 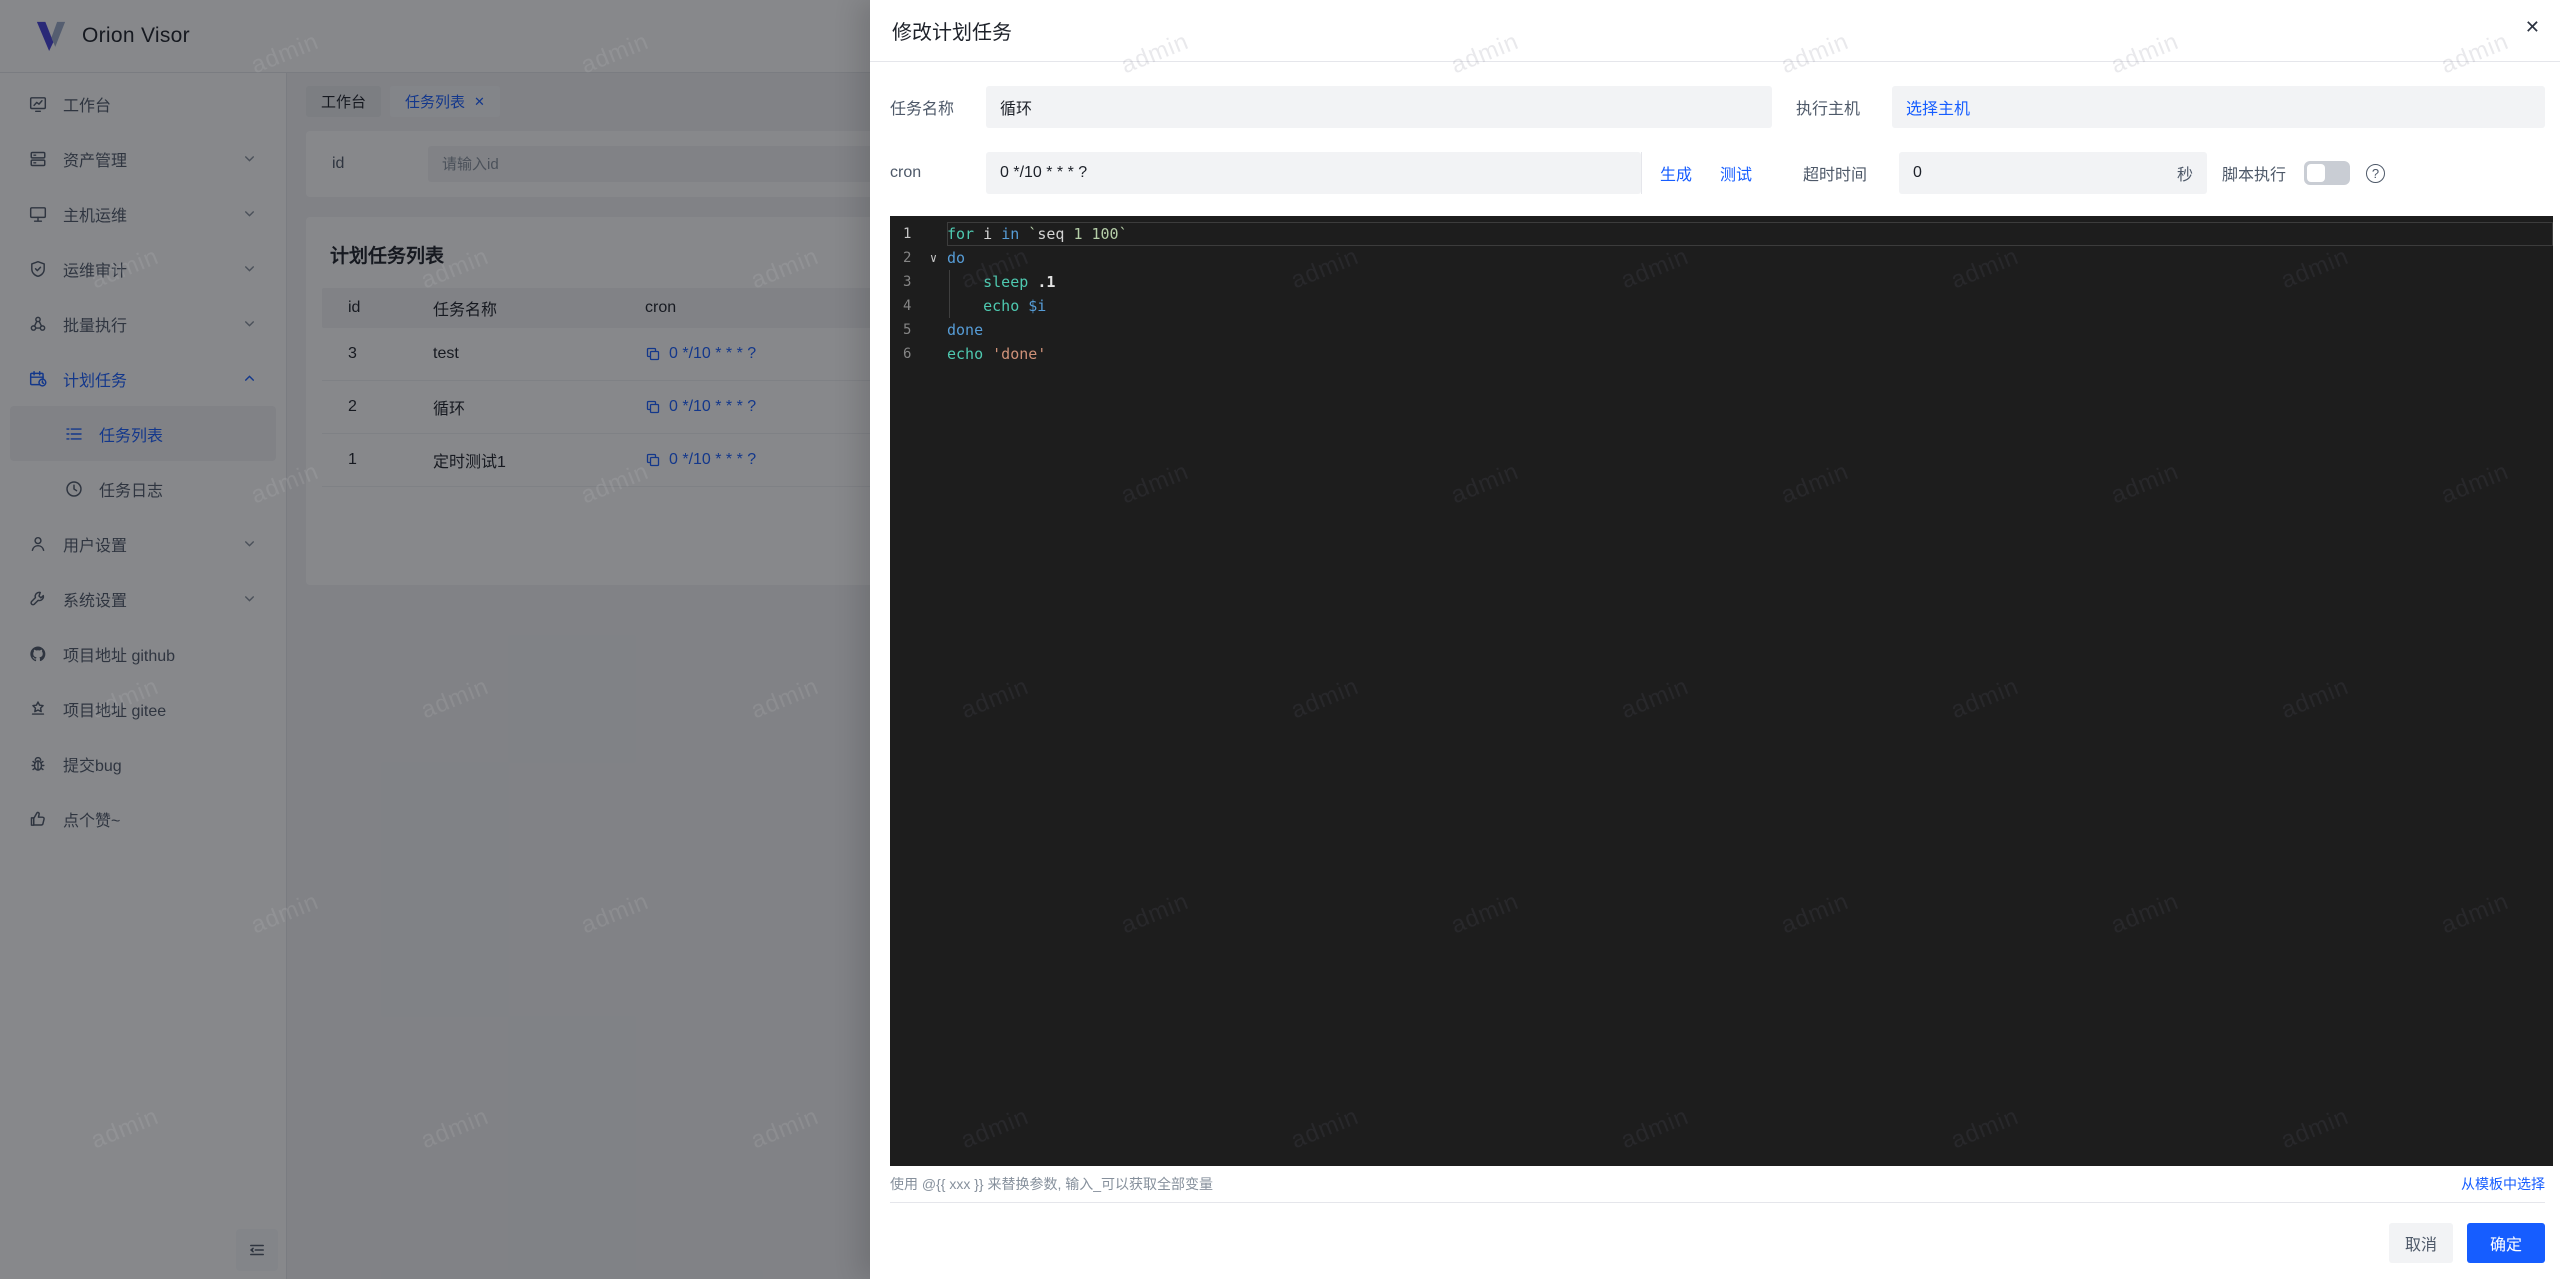 What do you see at coordinates (1715, 1241) in the screenshot?
I see `modal-footer: 取消 确定` at bounding box center [1715, 1241].